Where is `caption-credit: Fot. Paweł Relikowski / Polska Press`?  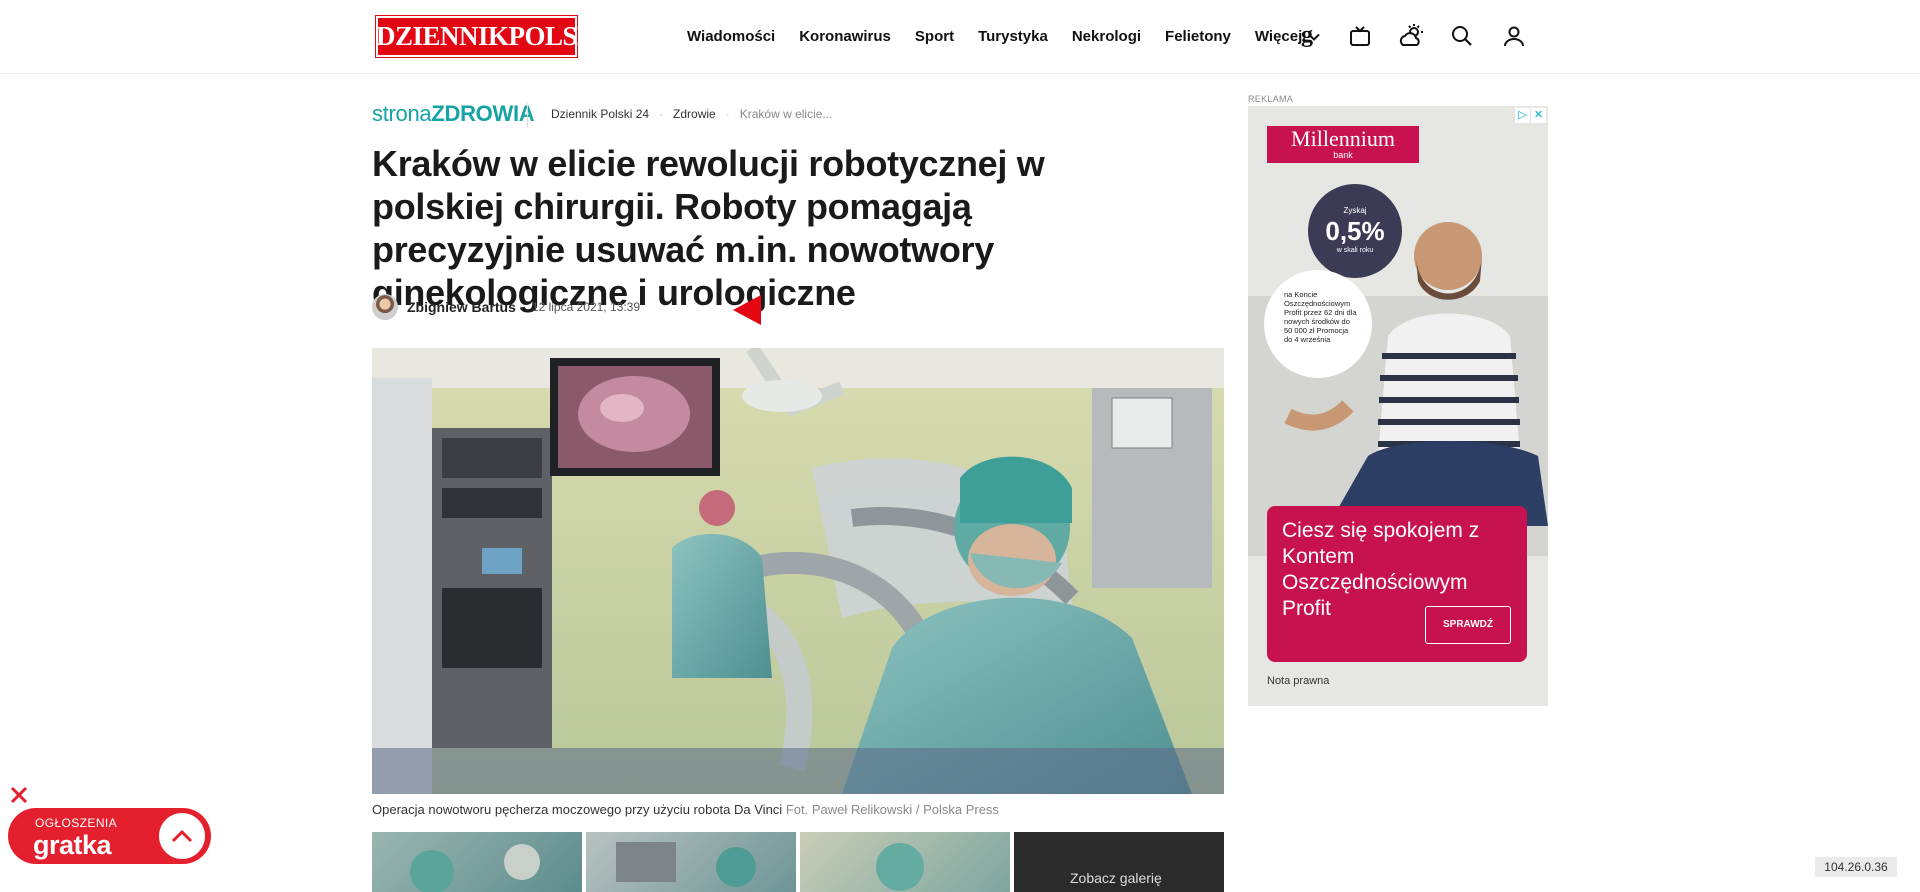 caption-credit: Fot. Paweł Relikowski / Polska Press is located at coordinates (892, 809).